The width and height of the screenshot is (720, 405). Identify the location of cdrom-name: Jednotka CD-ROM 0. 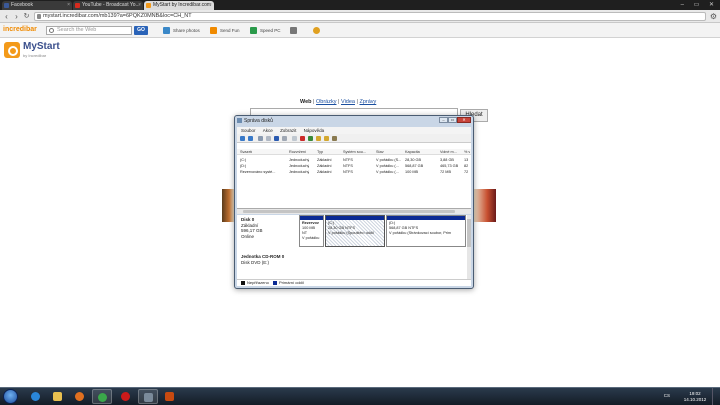
(263, 256).